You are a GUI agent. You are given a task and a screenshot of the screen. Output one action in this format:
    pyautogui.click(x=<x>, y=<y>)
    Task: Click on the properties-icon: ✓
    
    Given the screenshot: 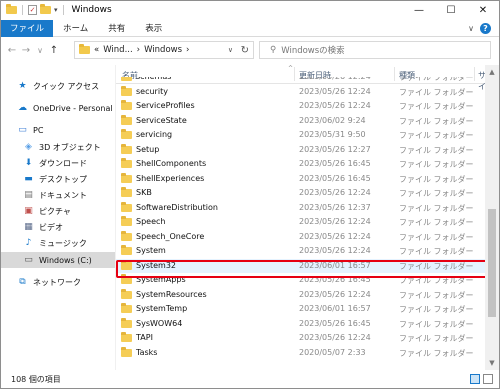 What is the action you would take?
    pyautogui.click(x=32, y=10)
    